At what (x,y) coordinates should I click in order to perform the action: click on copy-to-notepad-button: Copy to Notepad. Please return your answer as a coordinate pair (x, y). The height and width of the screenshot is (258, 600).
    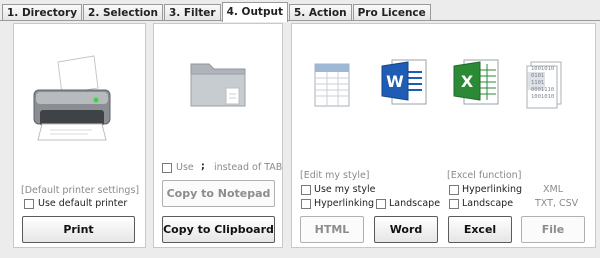
    Looking at the image, I should click on (218, 193).